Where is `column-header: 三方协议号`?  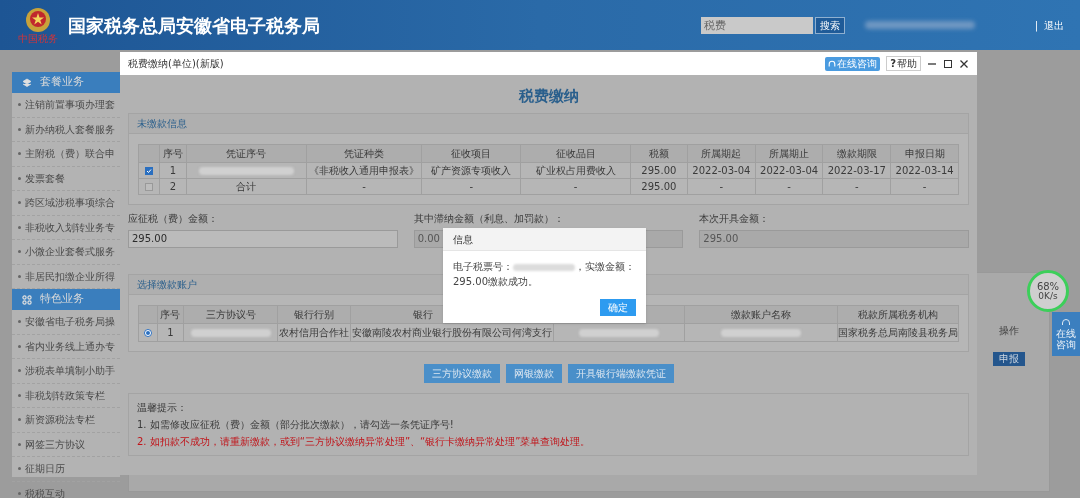
column-header: 三方协议号 is located at coordinates (230, 314).